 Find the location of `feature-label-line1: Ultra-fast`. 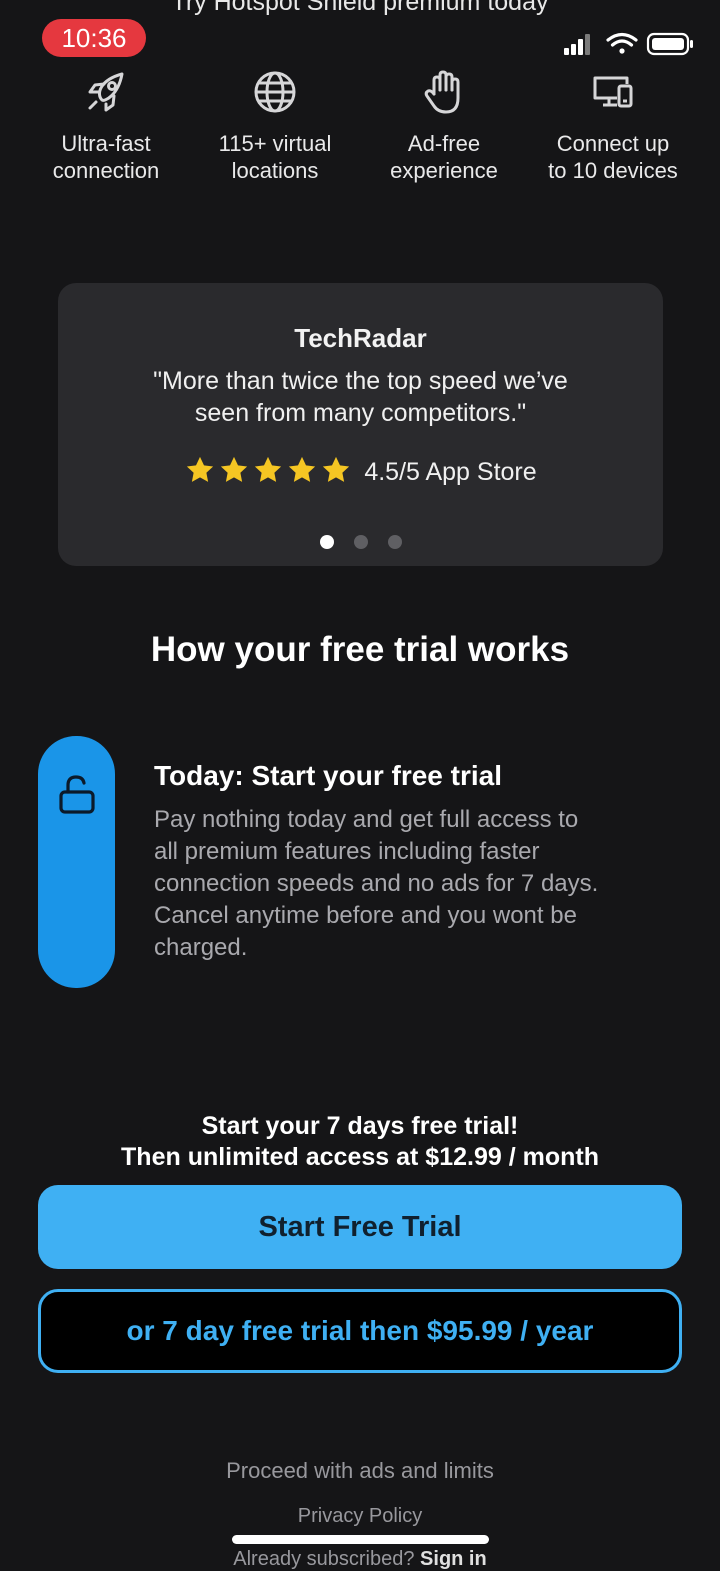

feature-label-line1: Ultra-fast is located at coordinates (106, 143).